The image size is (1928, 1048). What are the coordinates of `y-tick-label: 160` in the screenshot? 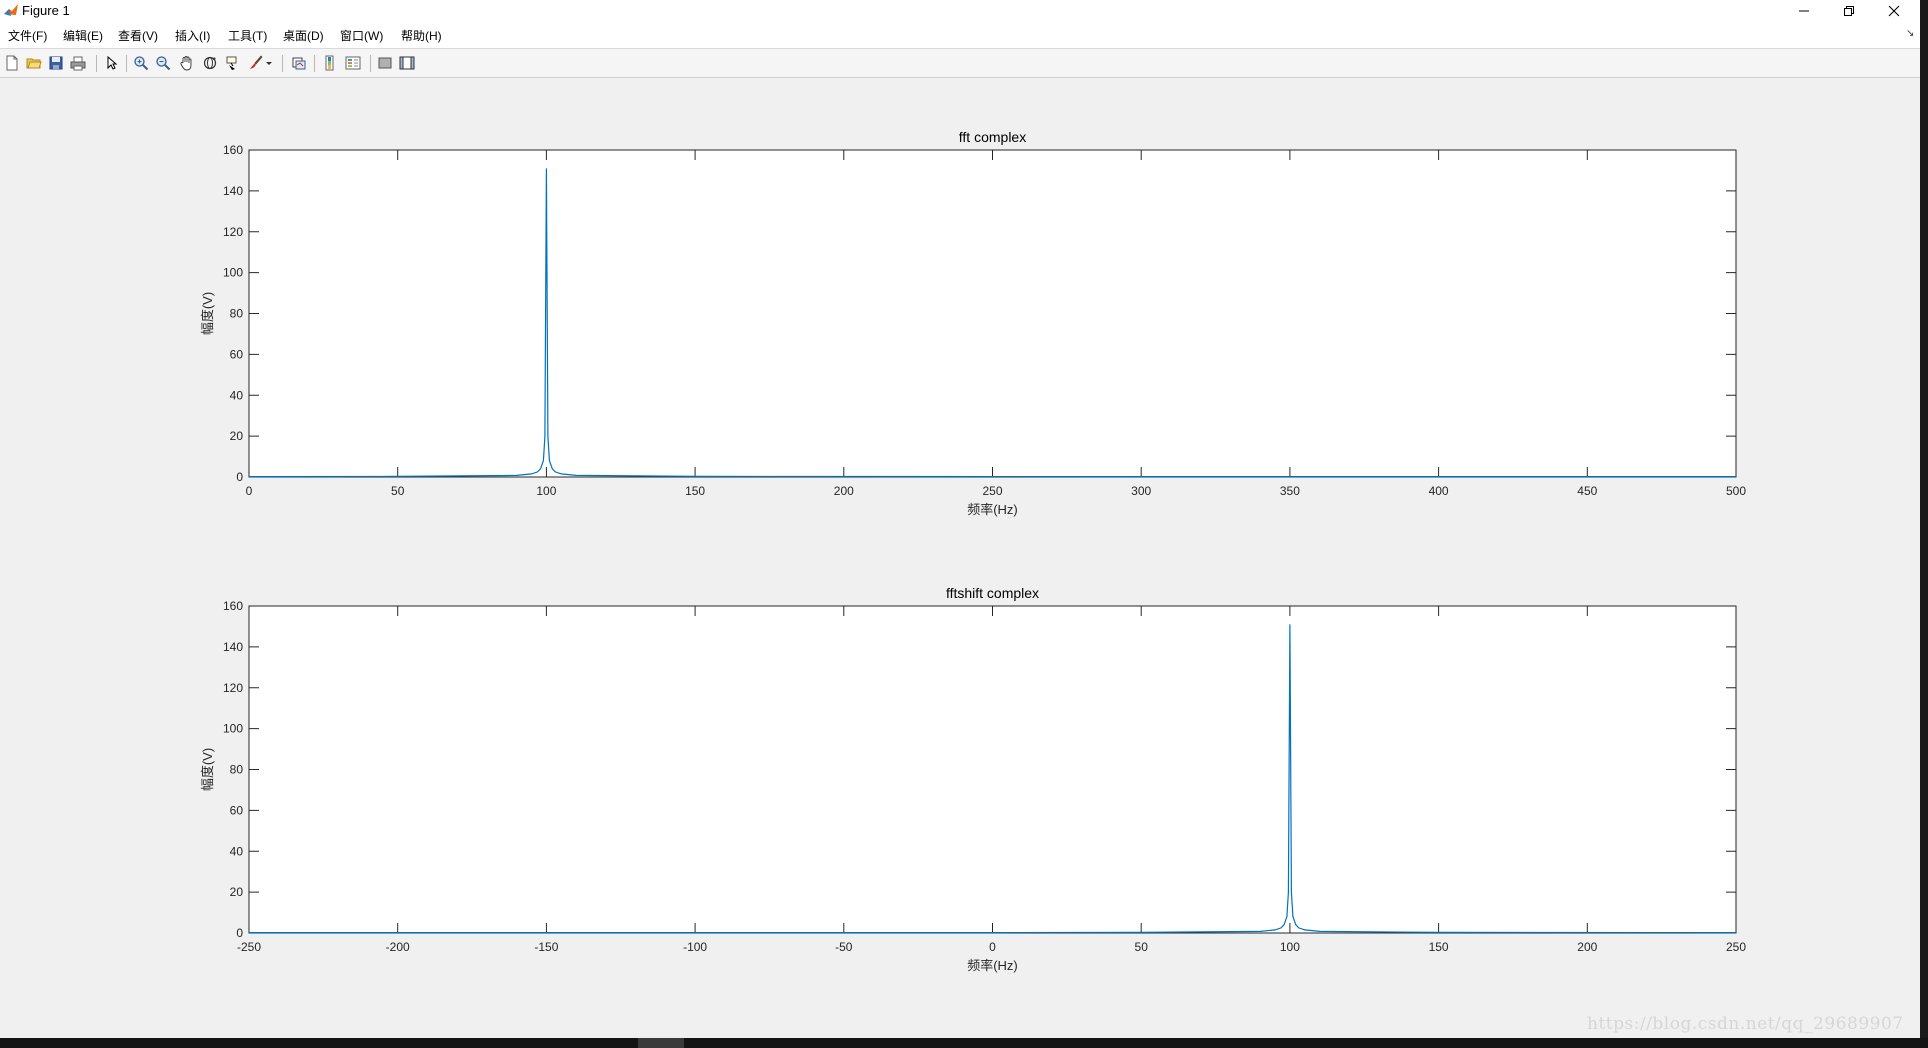 It's located at (233, 606).